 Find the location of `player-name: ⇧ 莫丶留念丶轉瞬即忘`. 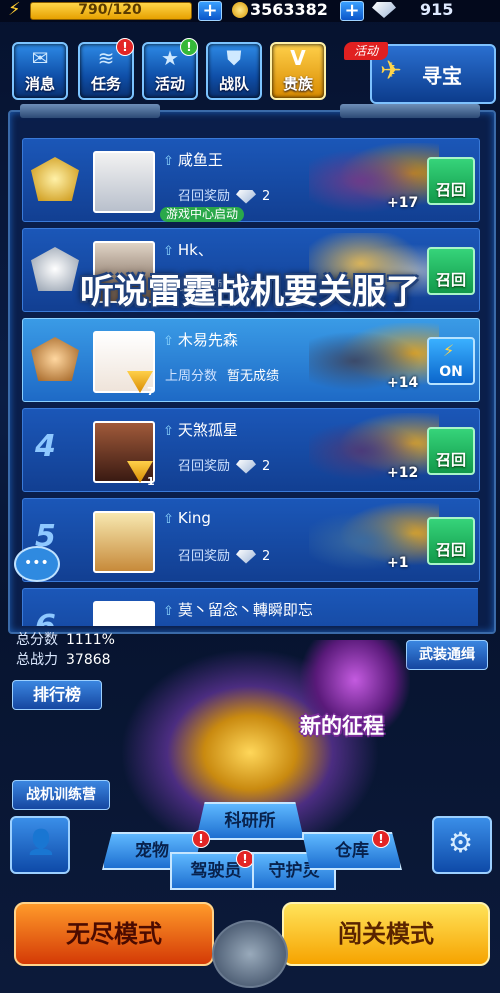

player-name: ⇧ 莫丶留念丶轉瞬即忘 is located at coordinates (238, 609).